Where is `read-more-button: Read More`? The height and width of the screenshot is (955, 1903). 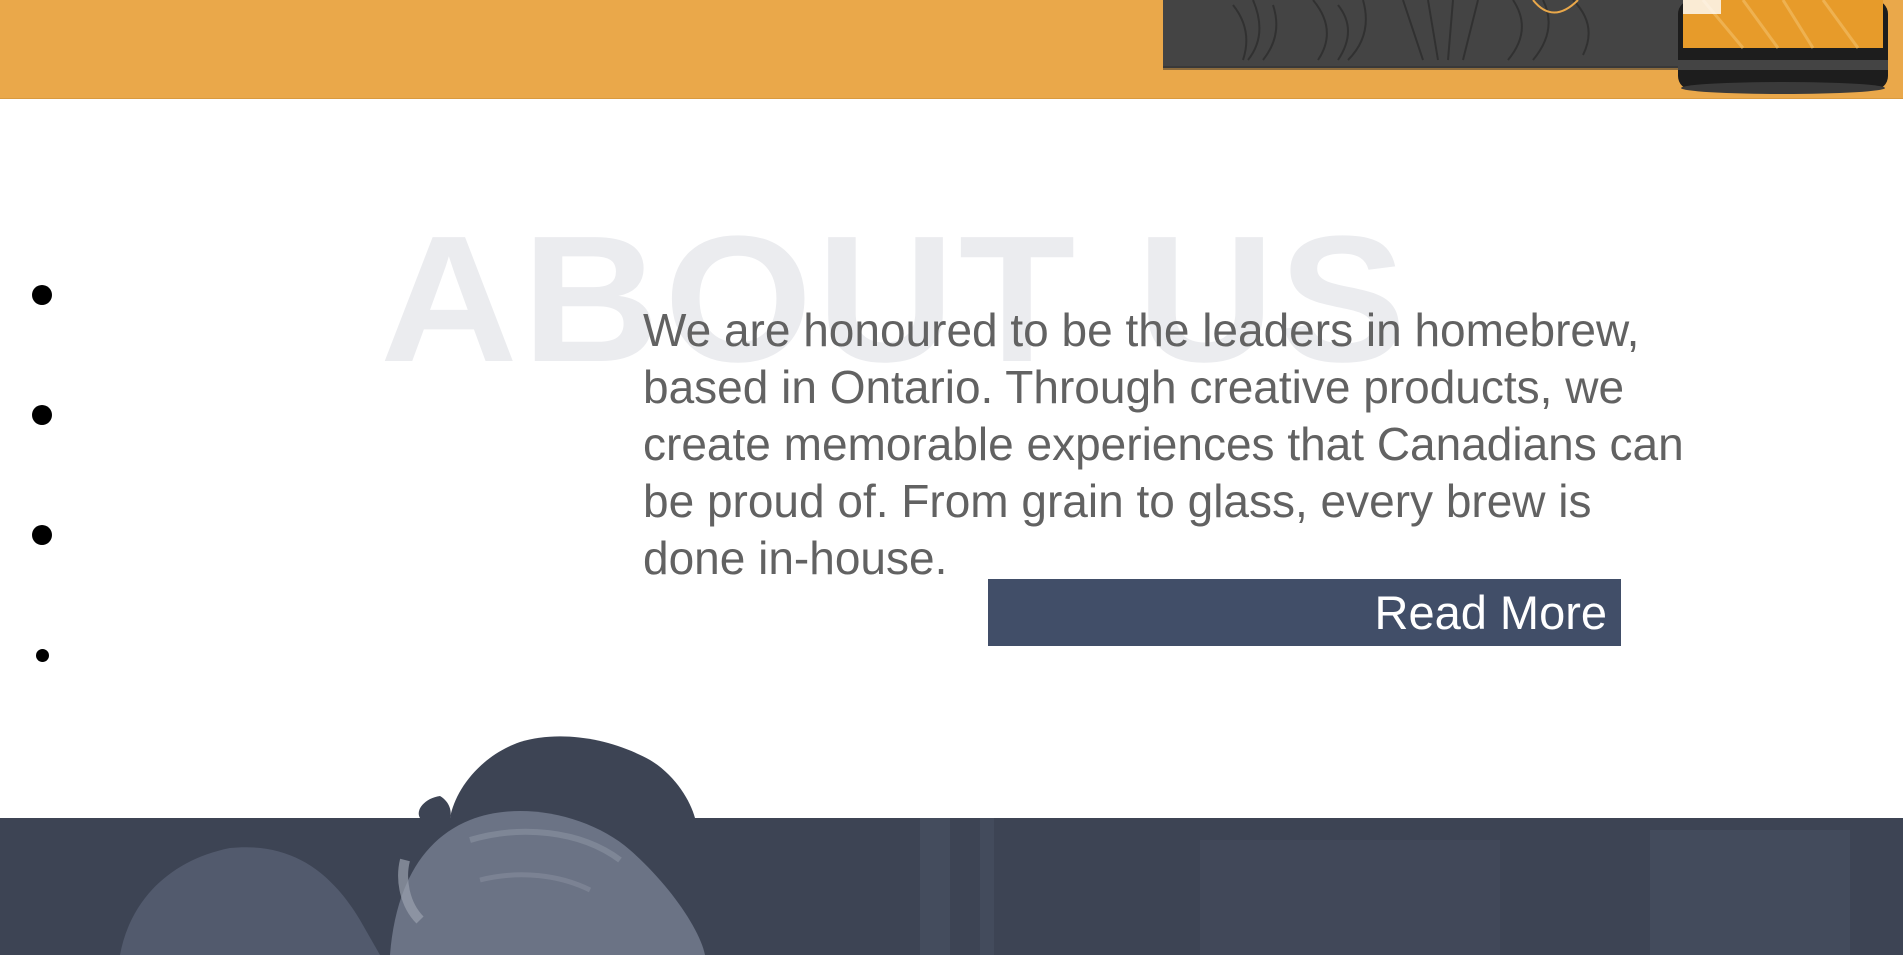 read-more-button: Read More is located at coordinates (1304, 612).